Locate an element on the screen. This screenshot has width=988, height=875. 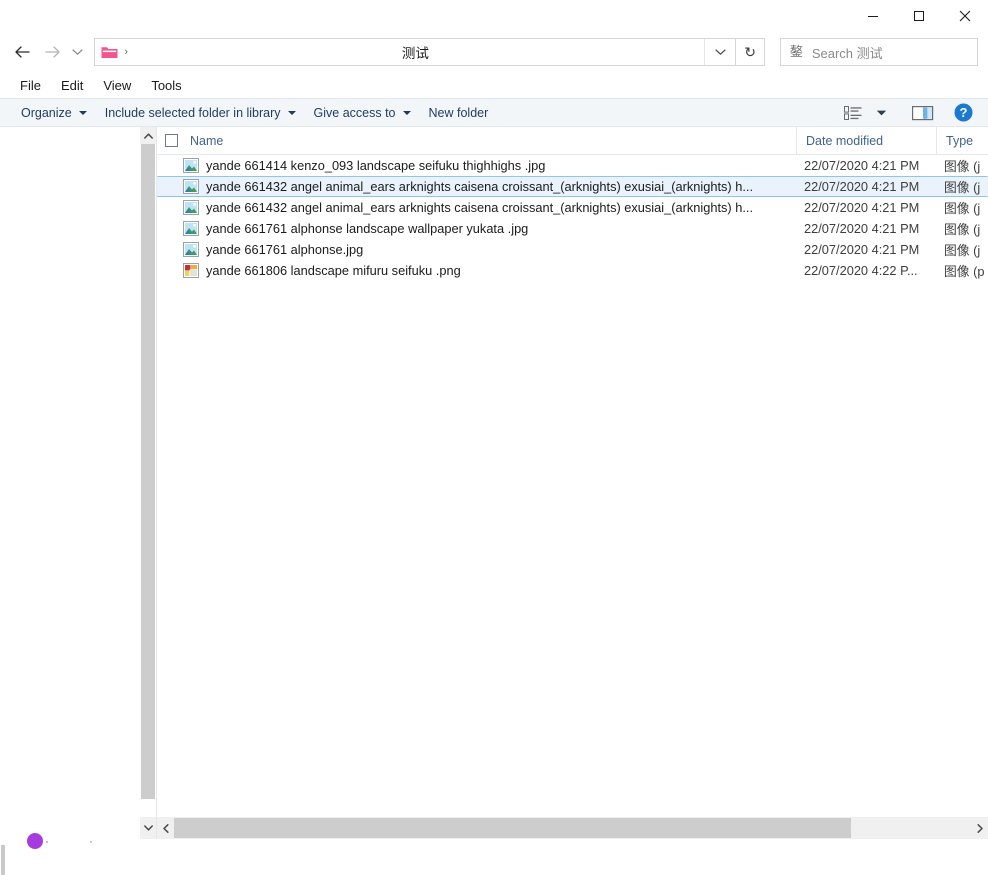
help-icon: ? is located at coordinates (963, 112).